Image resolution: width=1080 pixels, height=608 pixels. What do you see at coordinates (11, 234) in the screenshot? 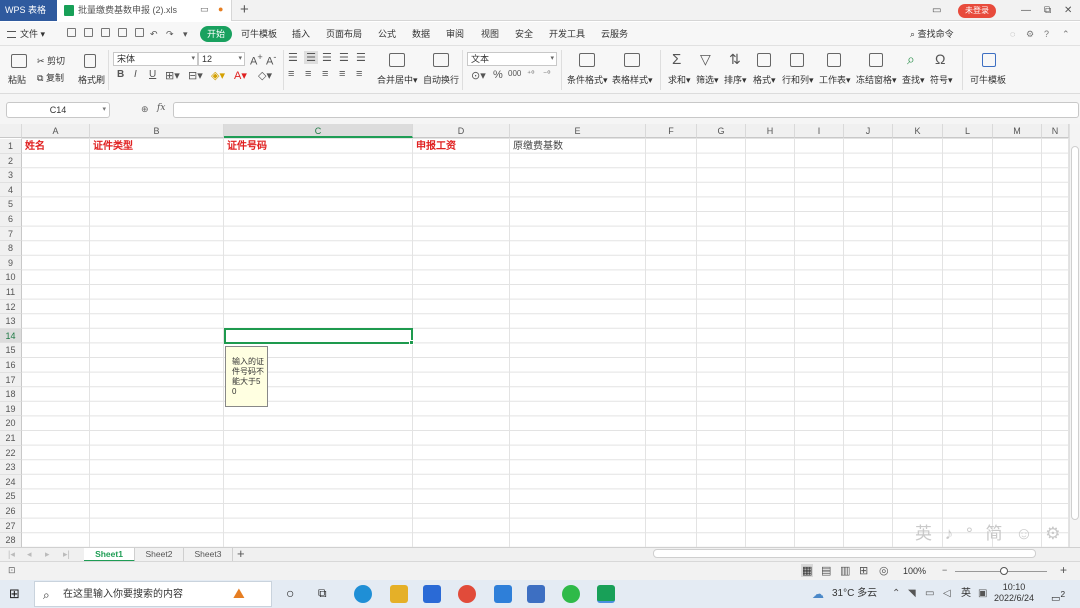
I see `row-header-7: 7` at bounding box center [11, 234].